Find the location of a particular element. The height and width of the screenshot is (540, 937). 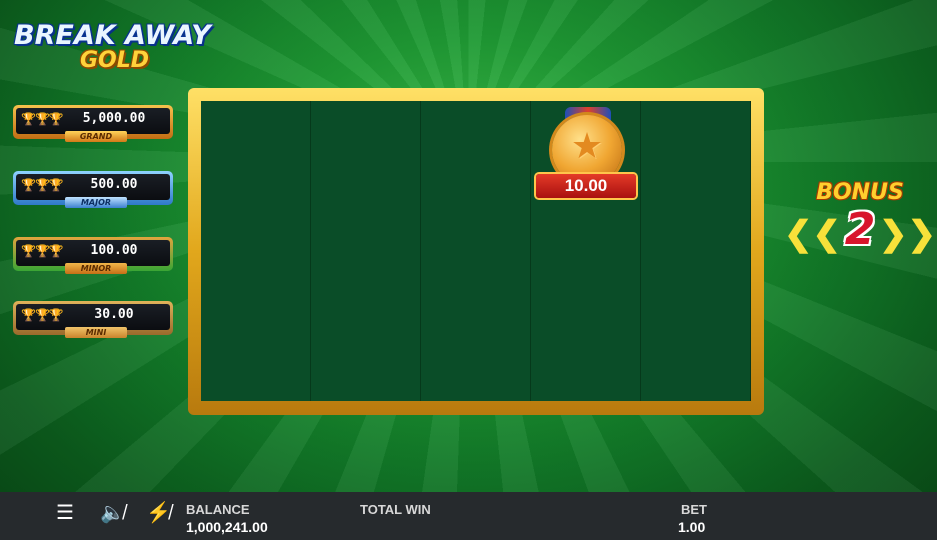

jackpot-label: MINI is located at coordinates (96, 332).